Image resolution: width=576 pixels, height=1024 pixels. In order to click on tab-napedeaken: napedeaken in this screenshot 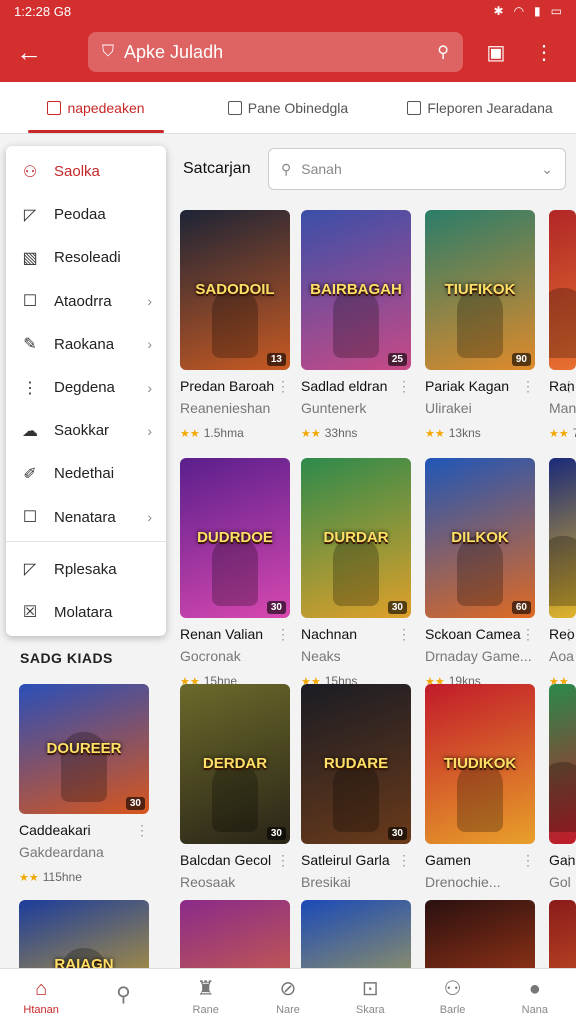, I will do `click(96, 107)`.